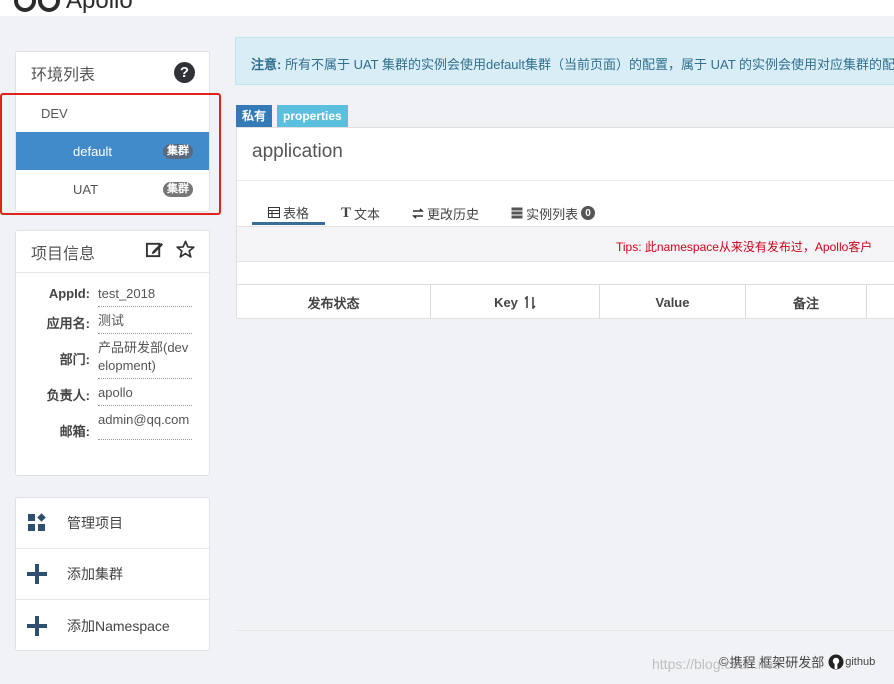 This screenshot has width=894, height=684. I want to click on footer-divider, so click(565, 630).